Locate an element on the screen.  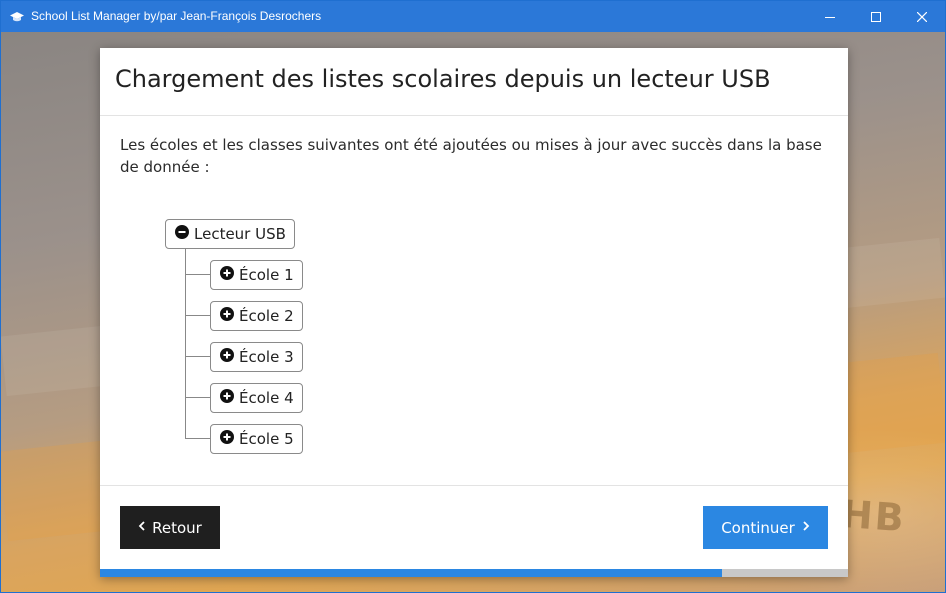
dialog-footer: Retour Continuer is located at coordinates (474, 527).